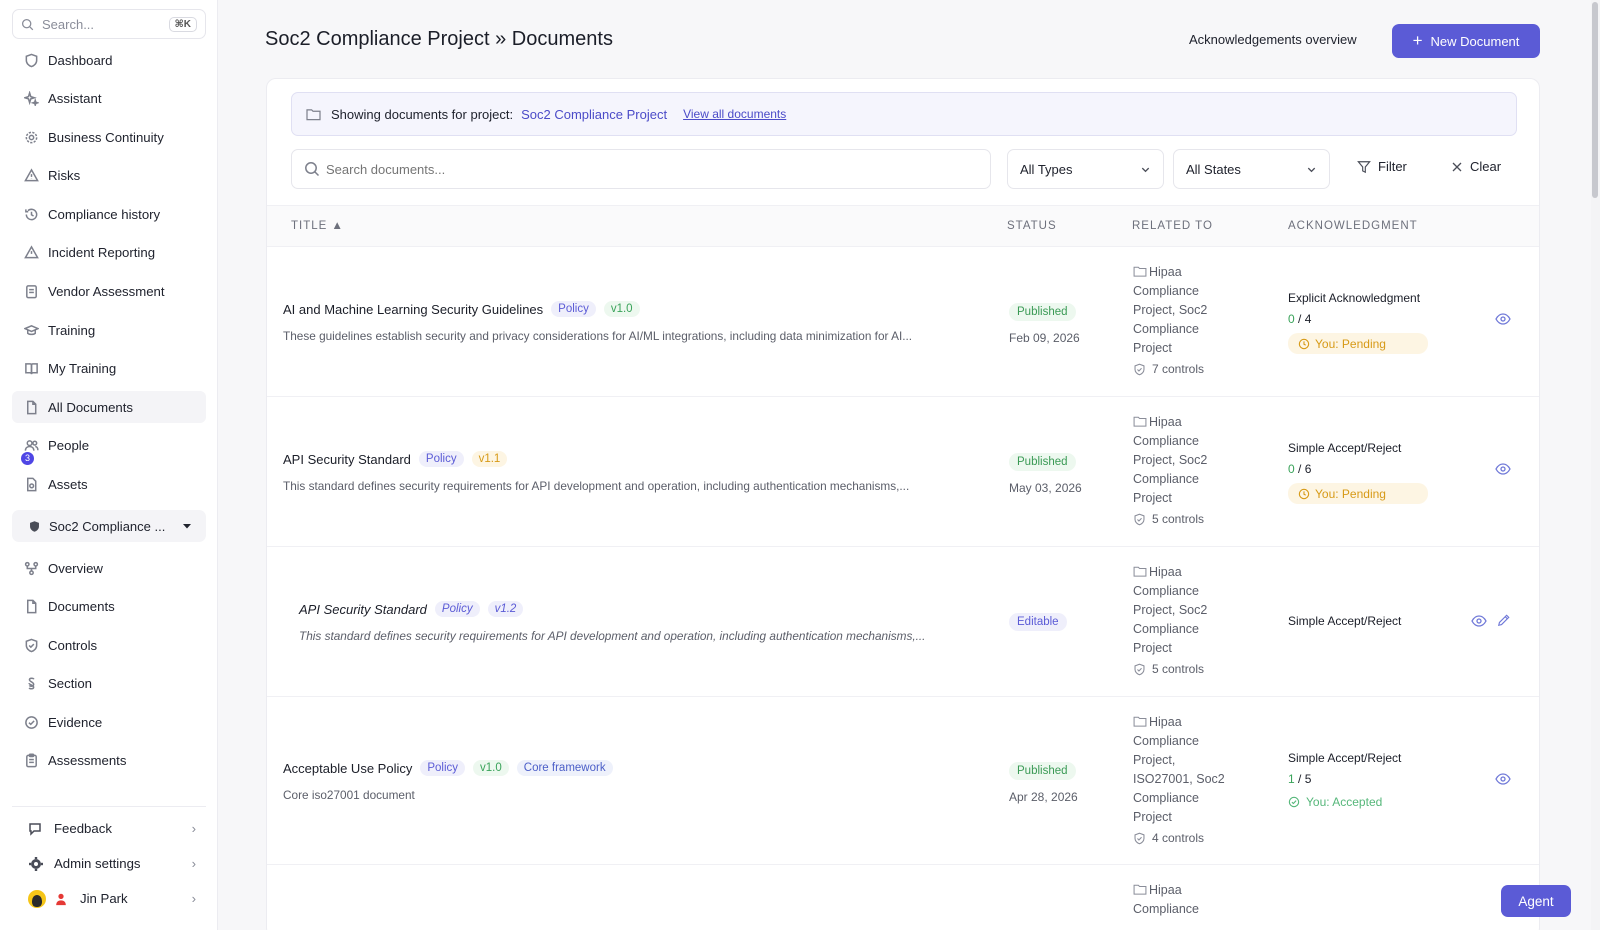 The width and height of the screenshot is (1600, 930). Describe the element at coordinates (31, 369) in the screenshot. I see `book-icon` at that location.